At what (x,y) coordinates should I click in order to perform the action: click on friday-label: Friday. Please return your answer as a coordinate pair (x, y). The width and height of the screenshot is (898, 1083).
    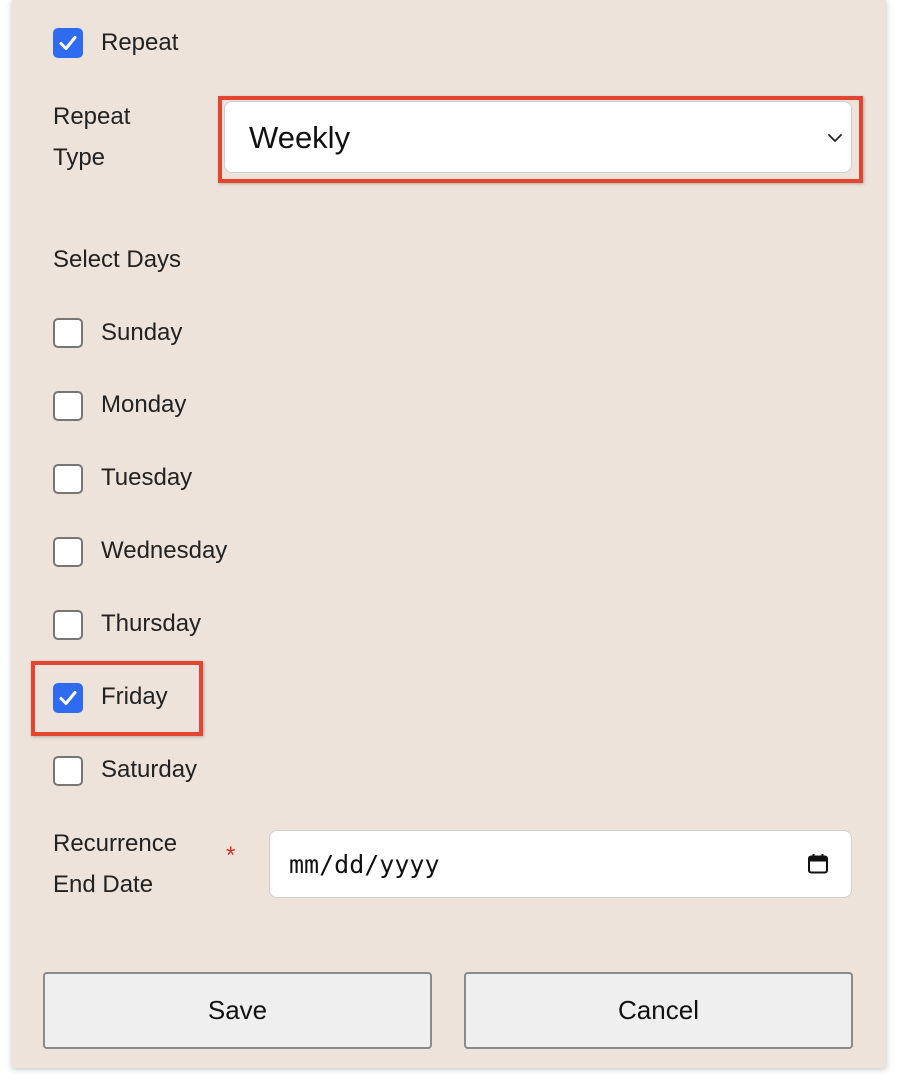
    Looking at the image, I should click on (134, 696).